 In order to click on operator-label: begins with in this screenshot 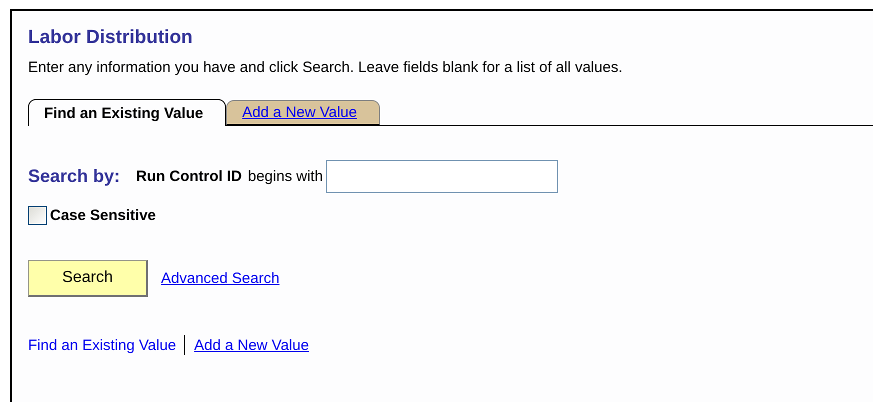, I will do `click(285, 176)`.